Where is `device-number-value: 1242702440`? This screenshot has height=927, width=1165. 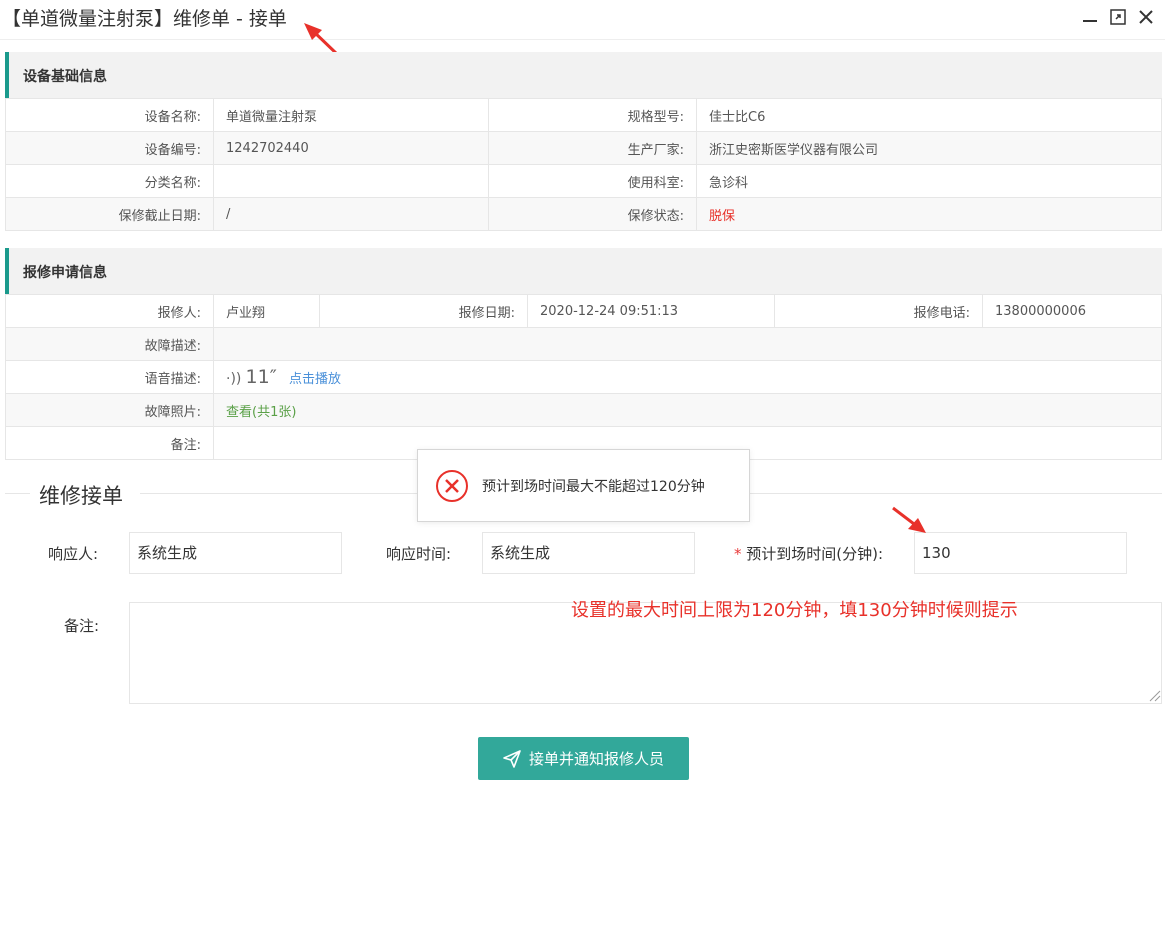
device-number-value: 1242702440 is located at coordinates (351, 148).